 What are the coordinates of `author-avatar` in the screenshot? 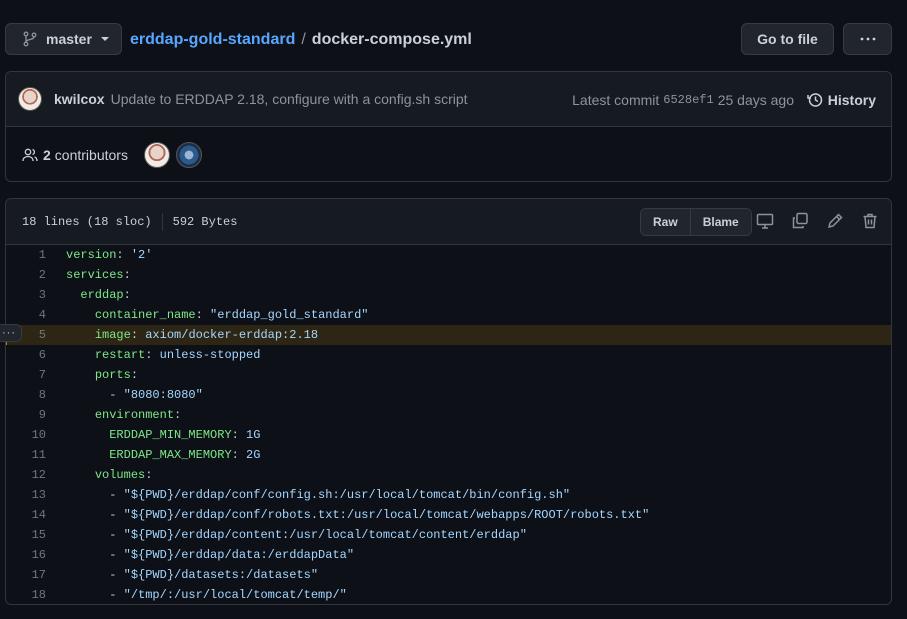 It's located at (30, 99).